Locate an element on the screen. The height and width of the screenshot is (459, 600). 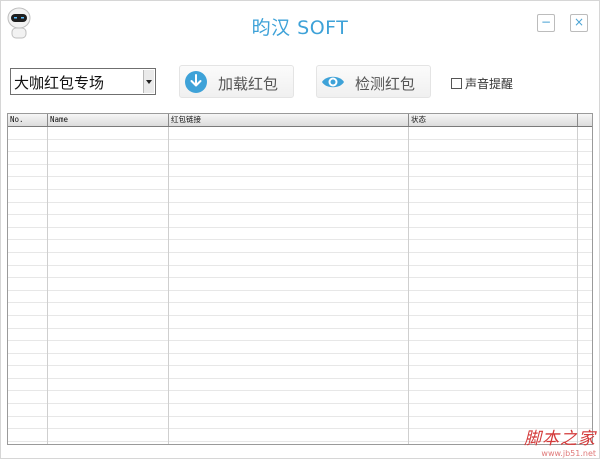
detect-button-label: 检测红包 is located at coordinates (385, 84).